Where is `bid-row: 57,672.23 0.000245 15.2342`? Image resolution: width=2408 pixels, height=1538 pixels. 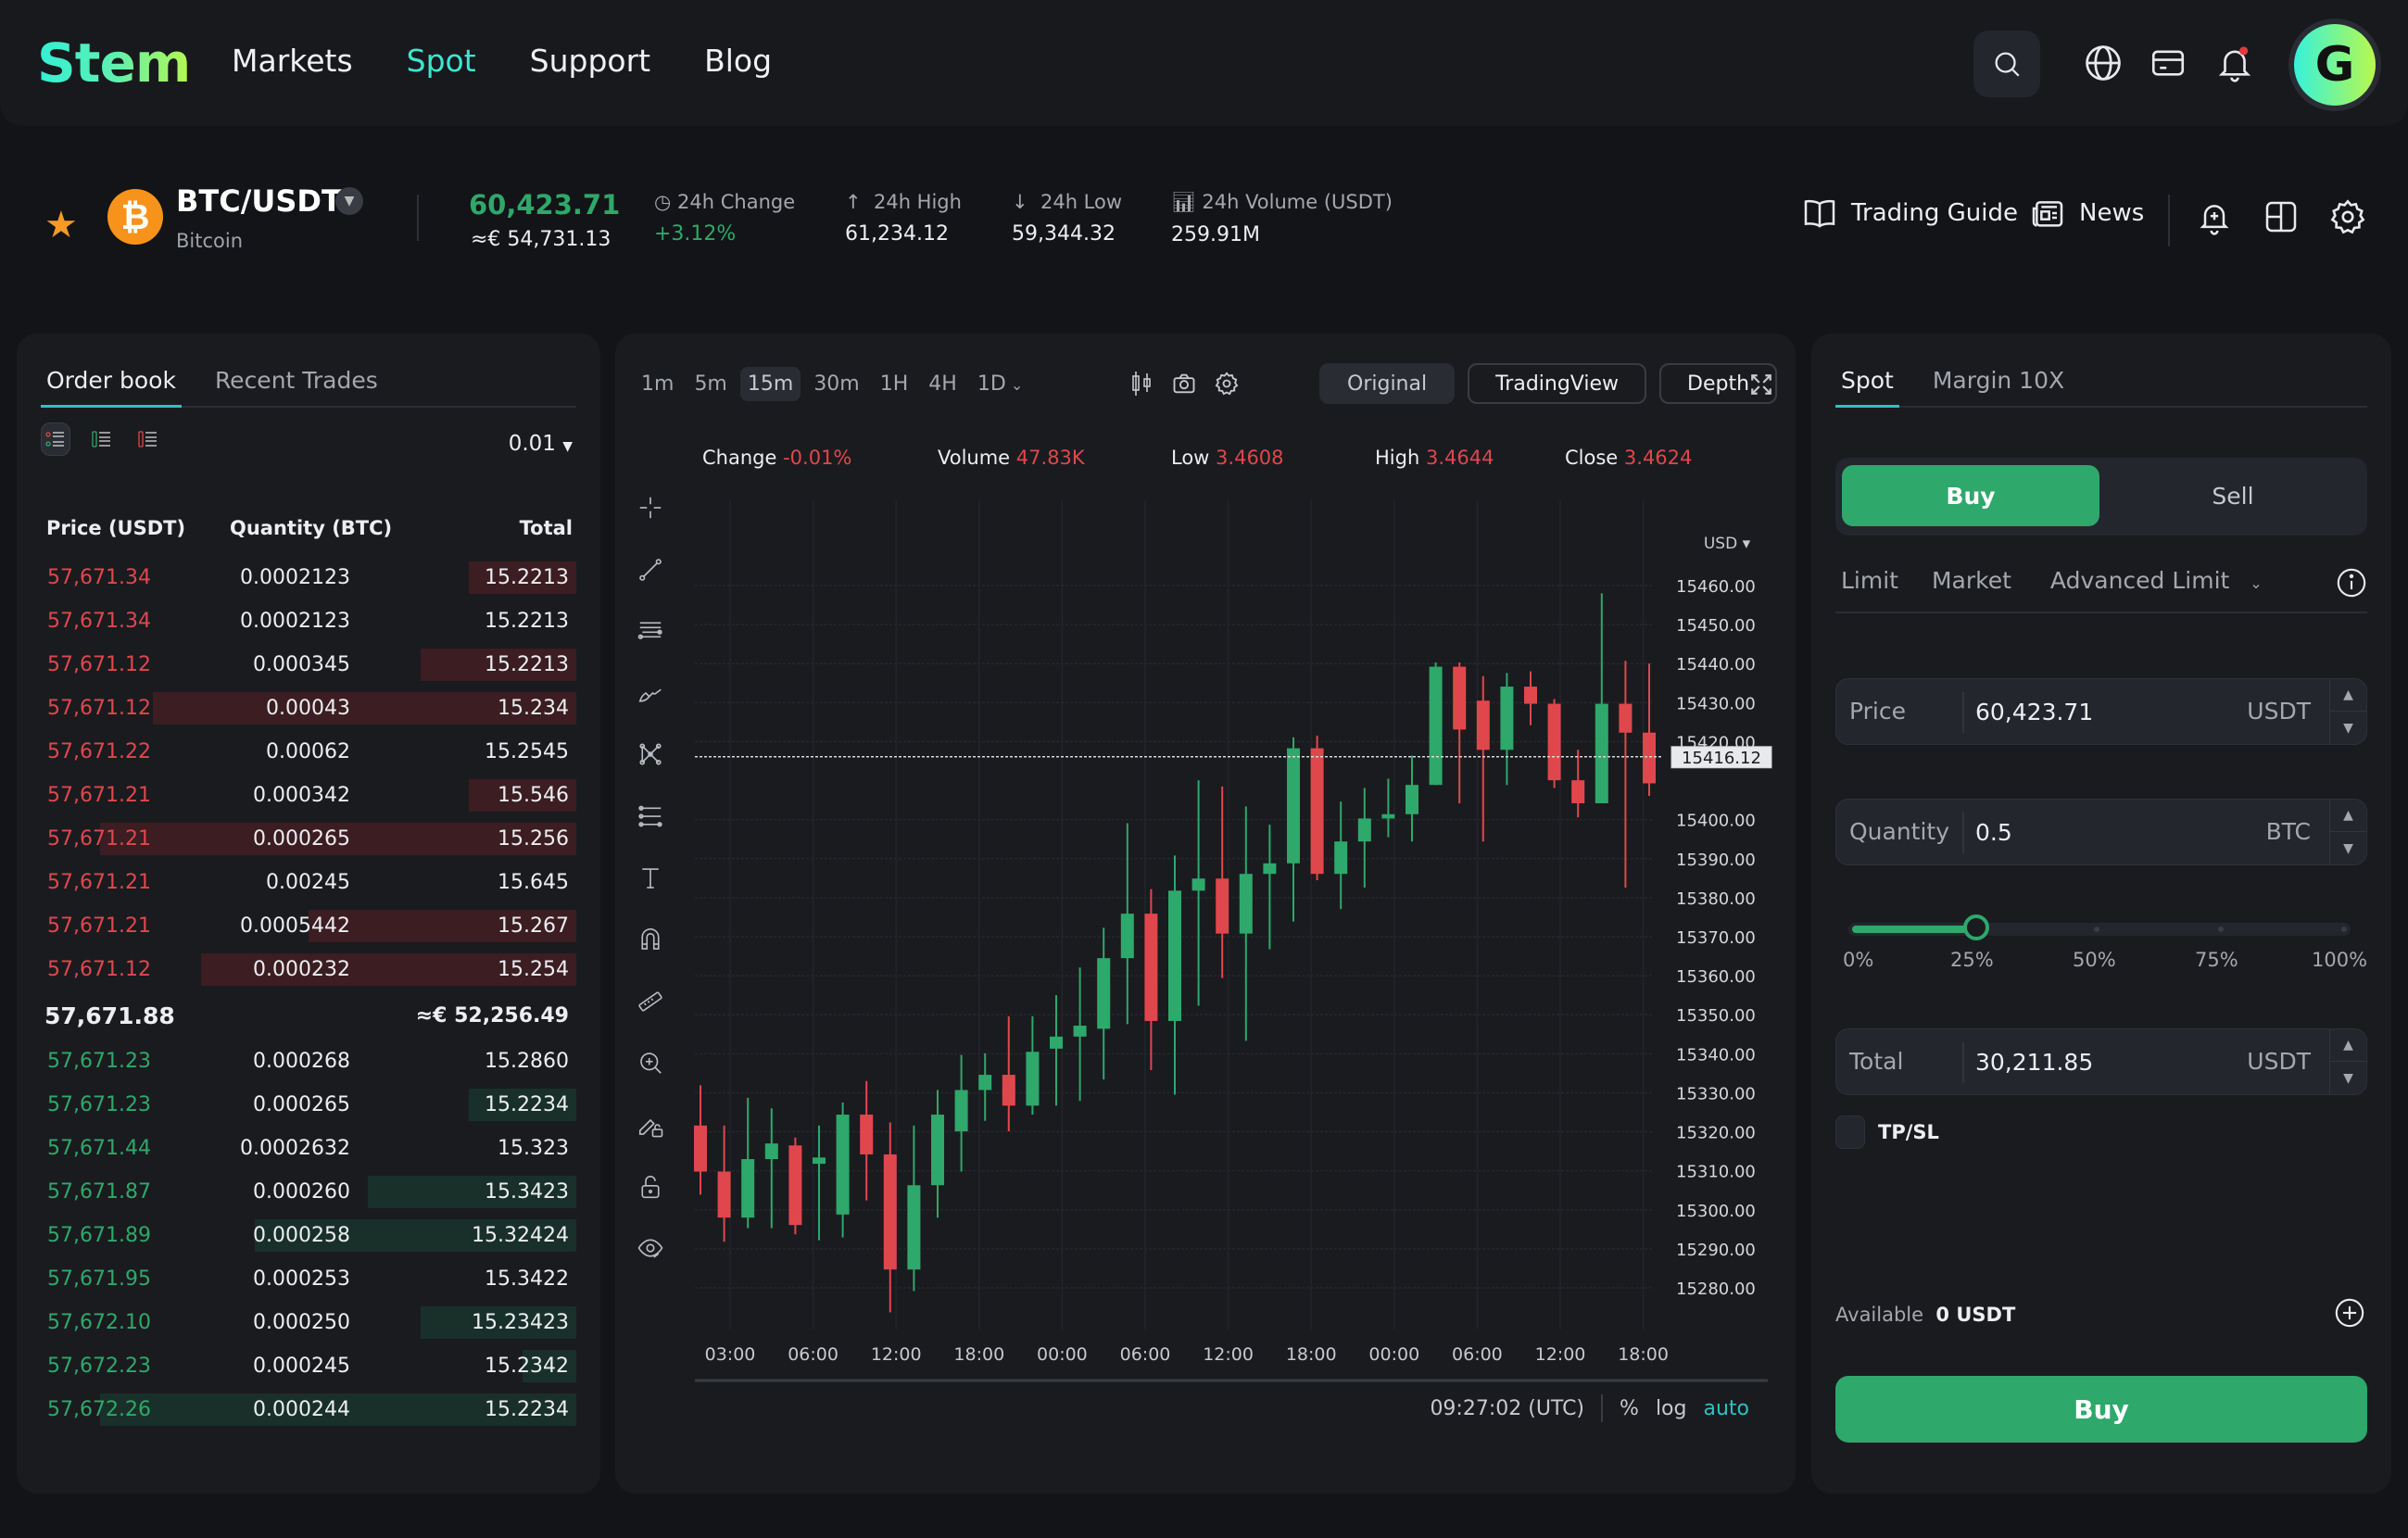 bid-row: 57,672.23 0.000245 15.2342 is located at coordinates (308, 1366).